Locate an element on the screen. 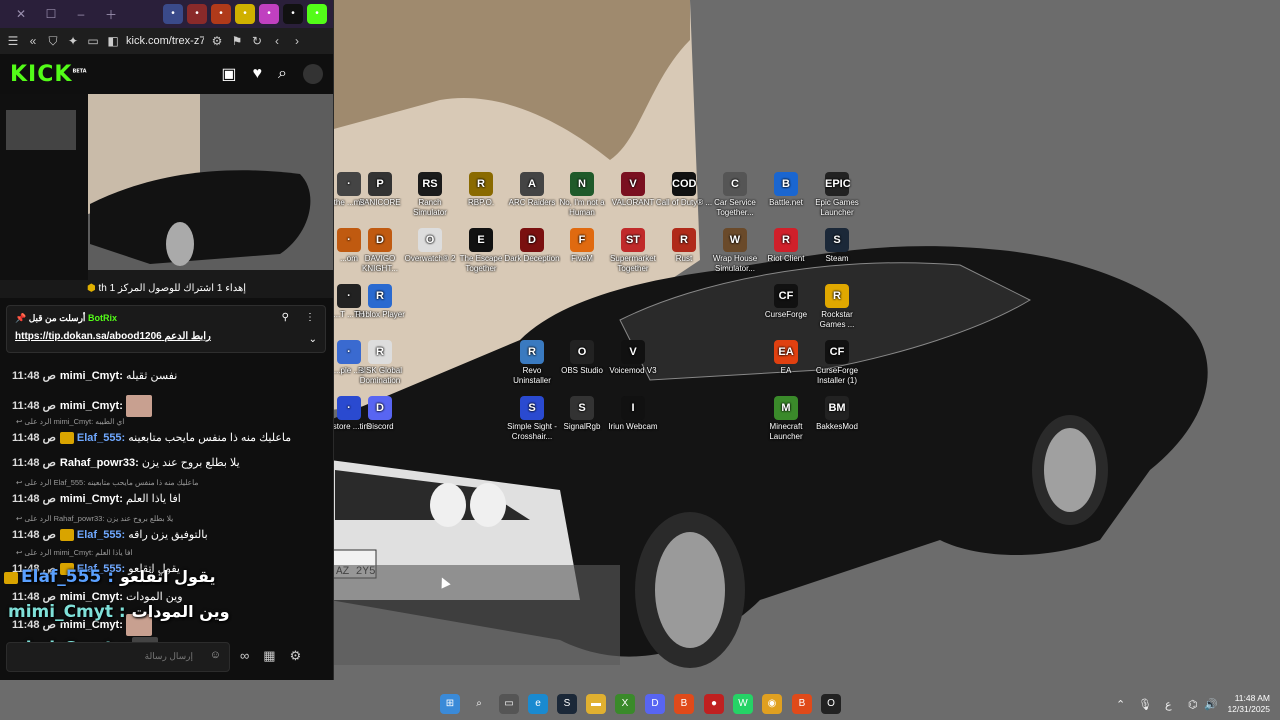  points-icon: ∞ is located at coordinates (244, 656).